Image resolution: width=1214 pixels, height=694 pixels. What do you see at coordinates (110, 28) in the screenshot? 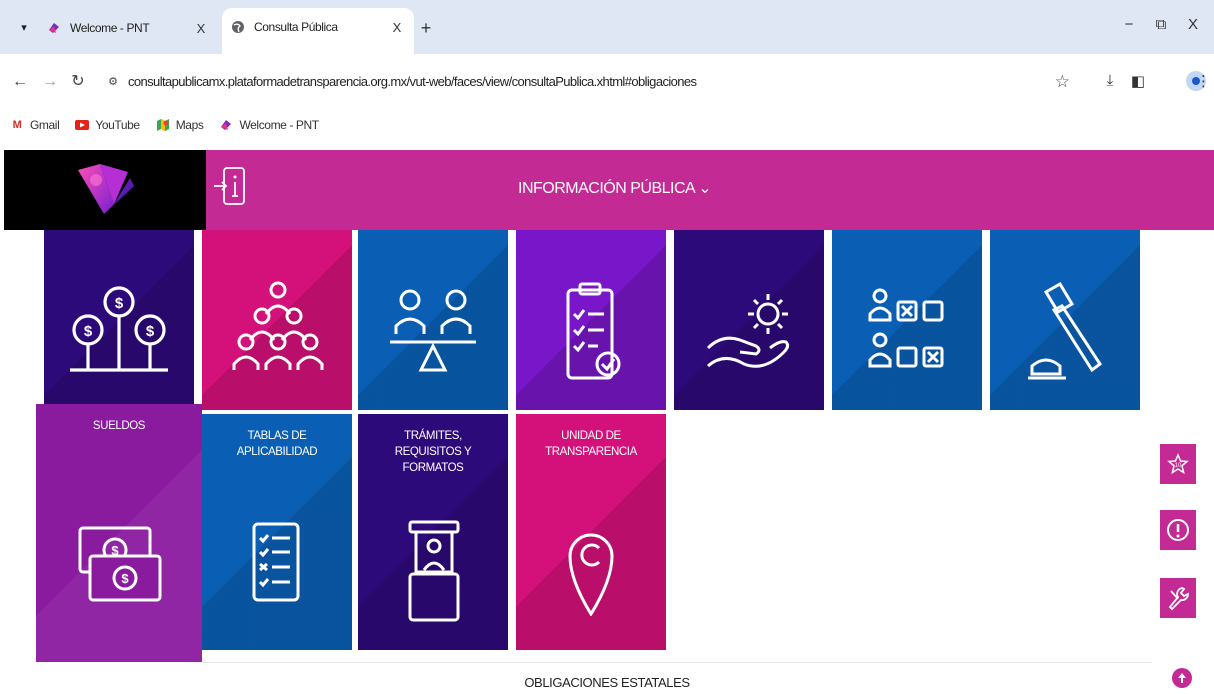
I see `tab-title: Welcome - PNT` at bounding box center [110, 28].